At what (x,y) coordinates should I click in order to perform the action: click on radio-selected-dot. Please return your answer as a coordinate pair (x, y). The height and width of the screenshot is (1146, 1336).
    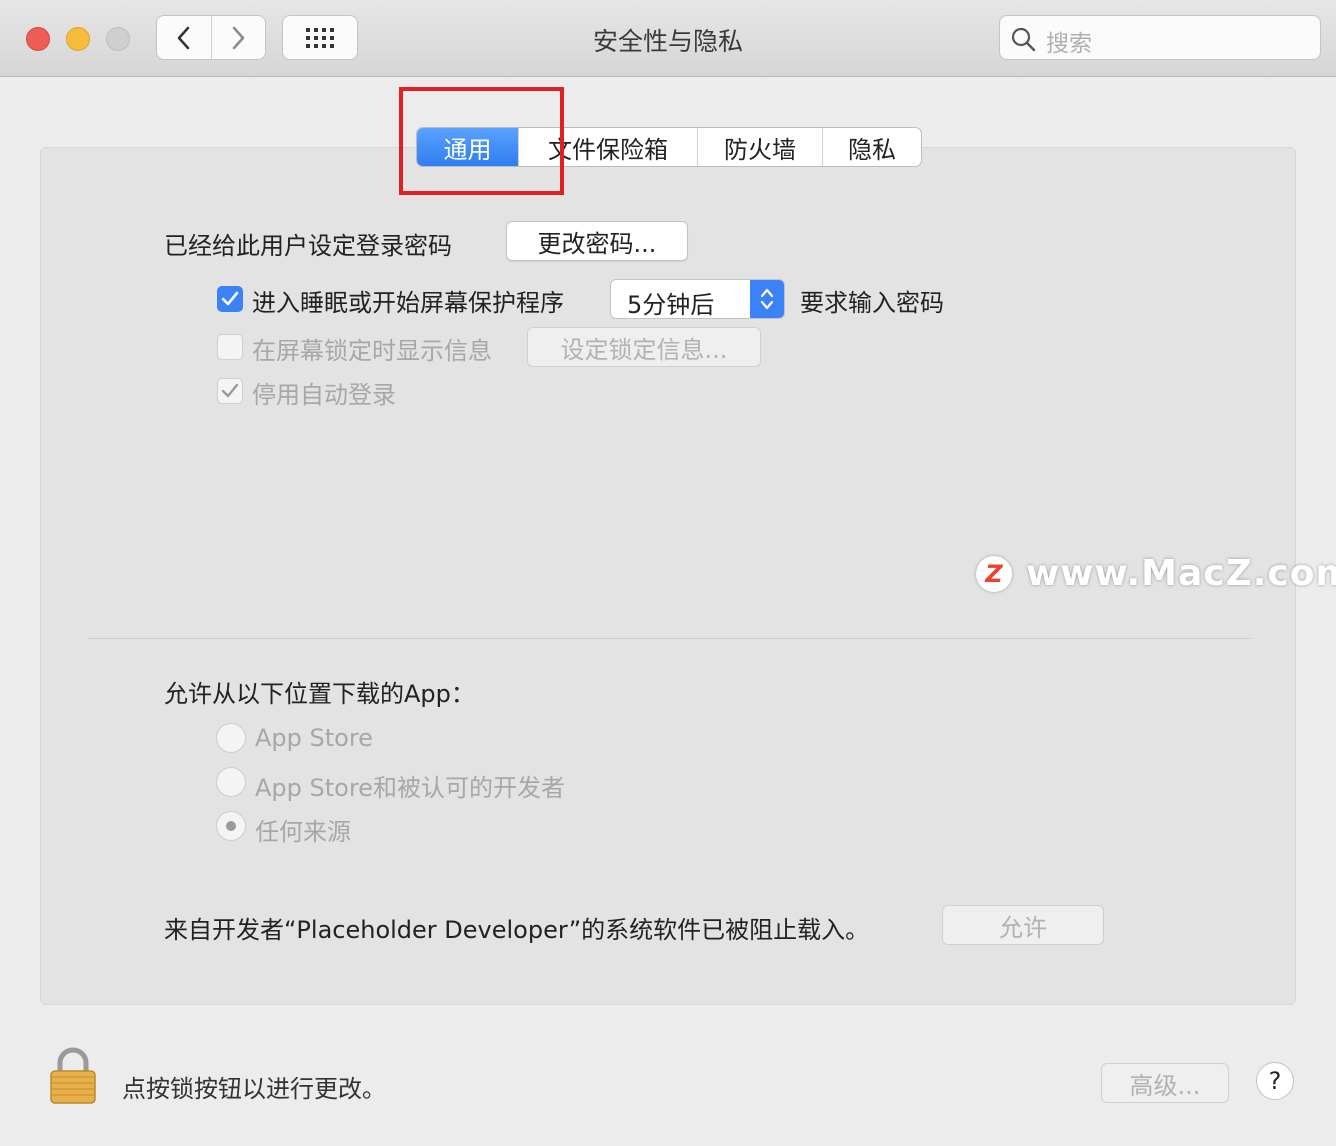
    Looking at the image, I should click on (231, 826).